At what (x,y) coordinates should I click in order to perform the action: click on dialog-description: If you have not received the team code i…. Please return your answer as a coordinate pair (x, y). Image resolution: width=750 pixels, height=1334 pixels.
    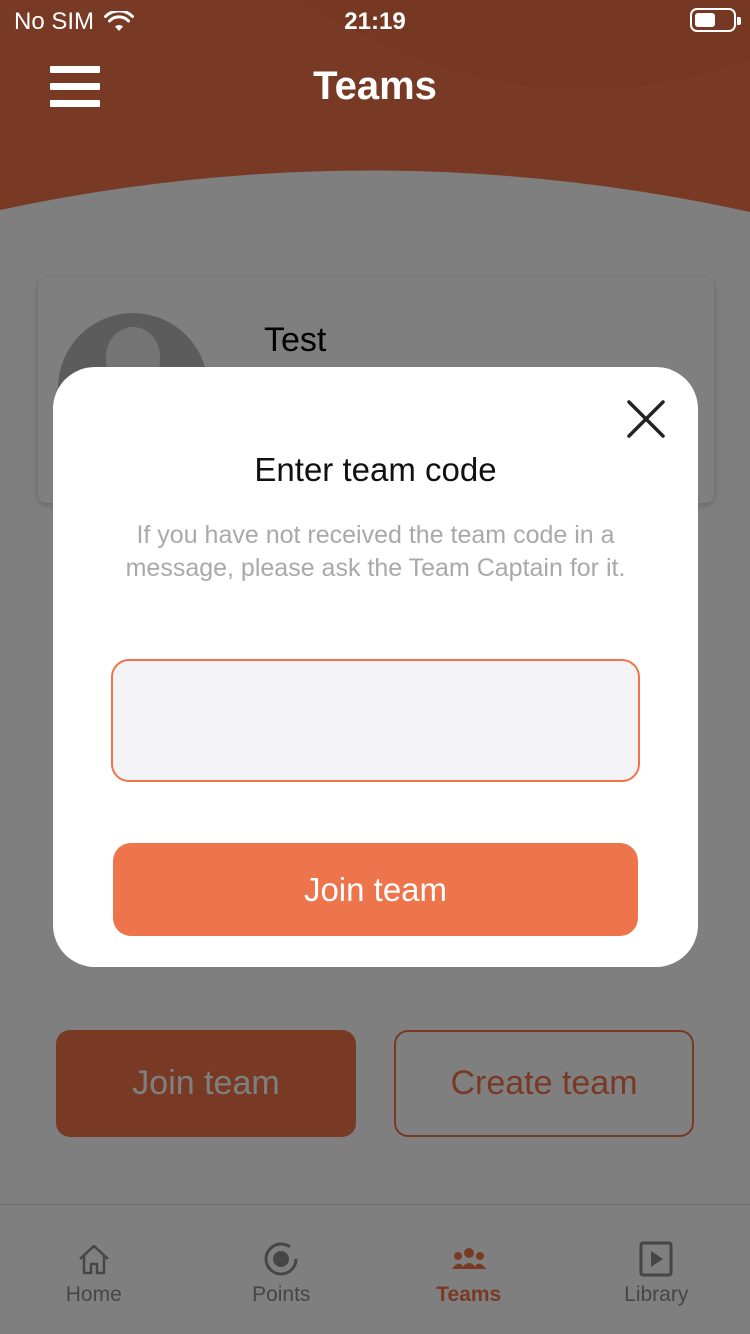
    Looking at the image, I should click on (375, 551).